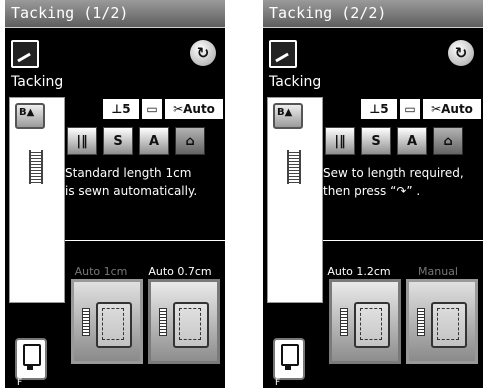 The width and height of the screenshot is (483, 388). What do you see at coordinates (131, 191) in the screenshot?
I see `message-line: is sewn automatically.` at bounding box center [131, 191].